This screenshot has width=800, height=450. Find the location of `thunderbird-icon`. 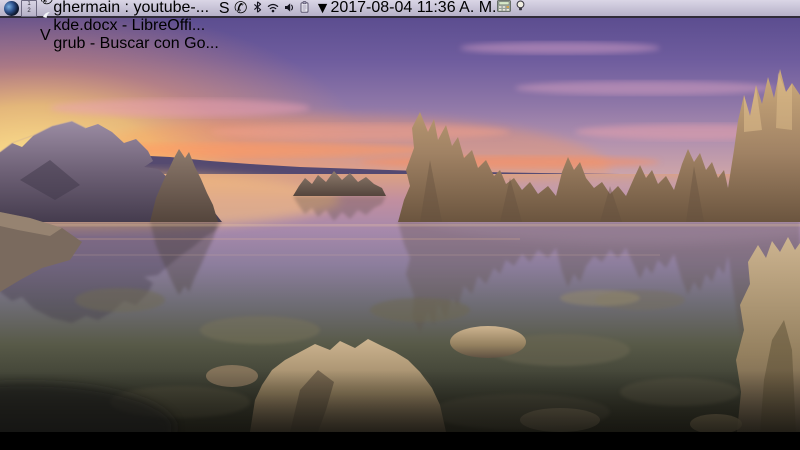

thunderbird-icon is located at coordinates (46, 18).